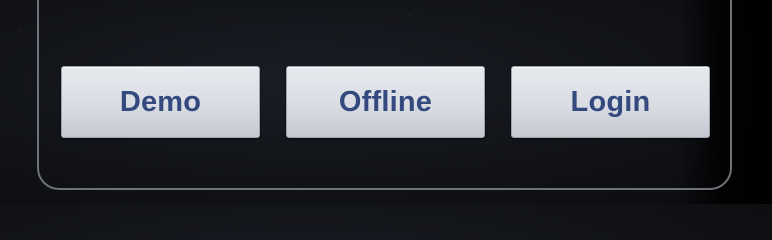  I want to click on demo-button-label: Demo, so click(160, 101).